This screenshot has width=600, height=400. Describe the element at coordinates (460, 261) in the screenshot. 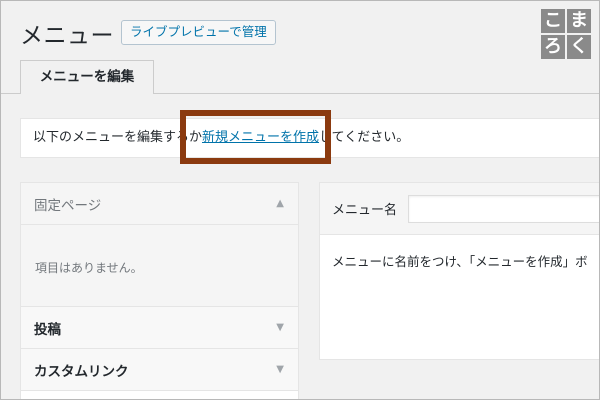

I see `menu-instruction: メニューに名前をつけ、「メニューを作成」ボ` at that location.